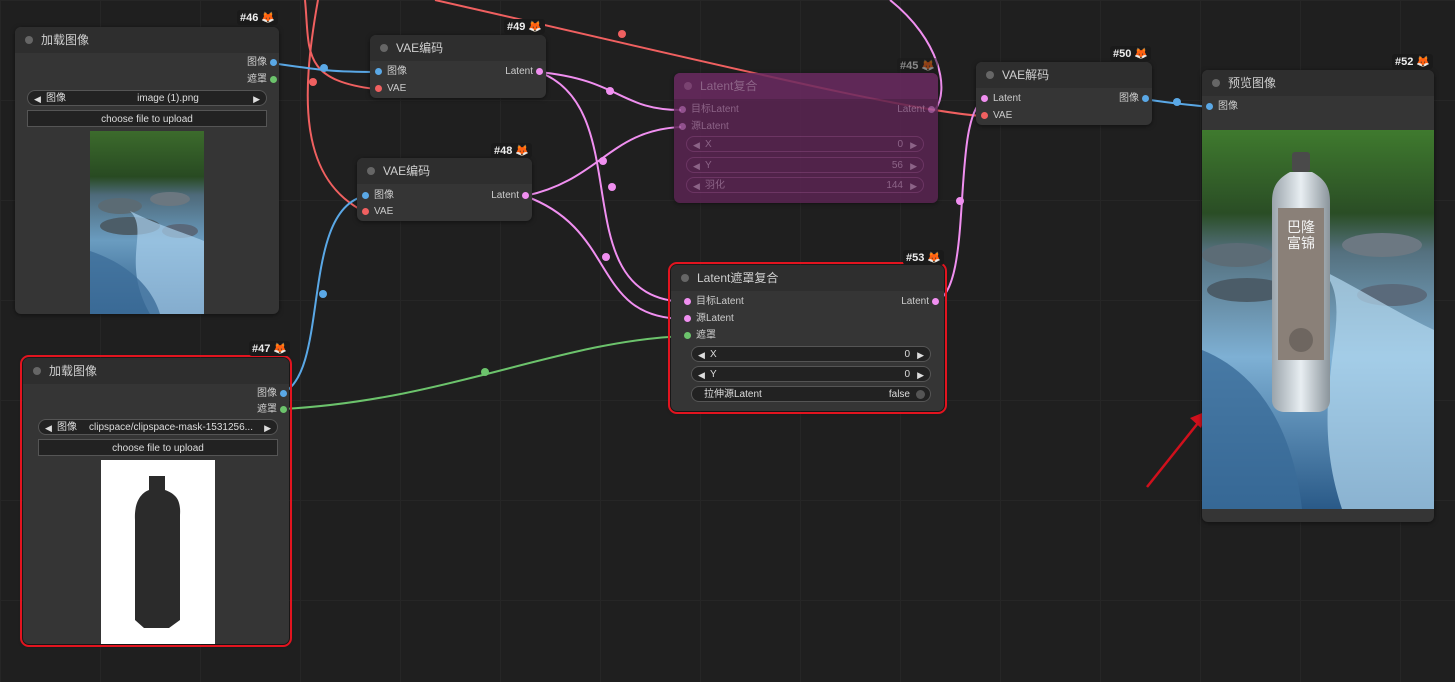 The width and height of the screenshot is (1455, 682). What do you see at coordinates (918, 65) in the screenshot?
I see `node-id-badge: #45 🦊` at bounding box center [918, 65].